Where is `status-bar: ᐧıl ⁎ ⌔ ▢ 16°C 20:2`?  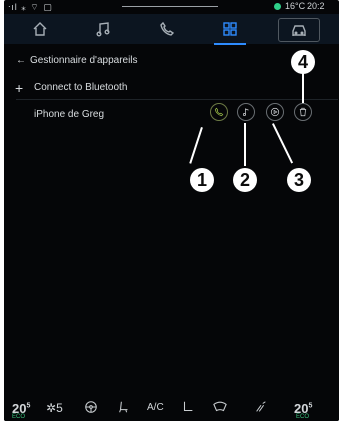
status-bar: ᐧıl ⁎ ⌔ ▢ 16°C 20:2 is located at coordinates (171, 7).